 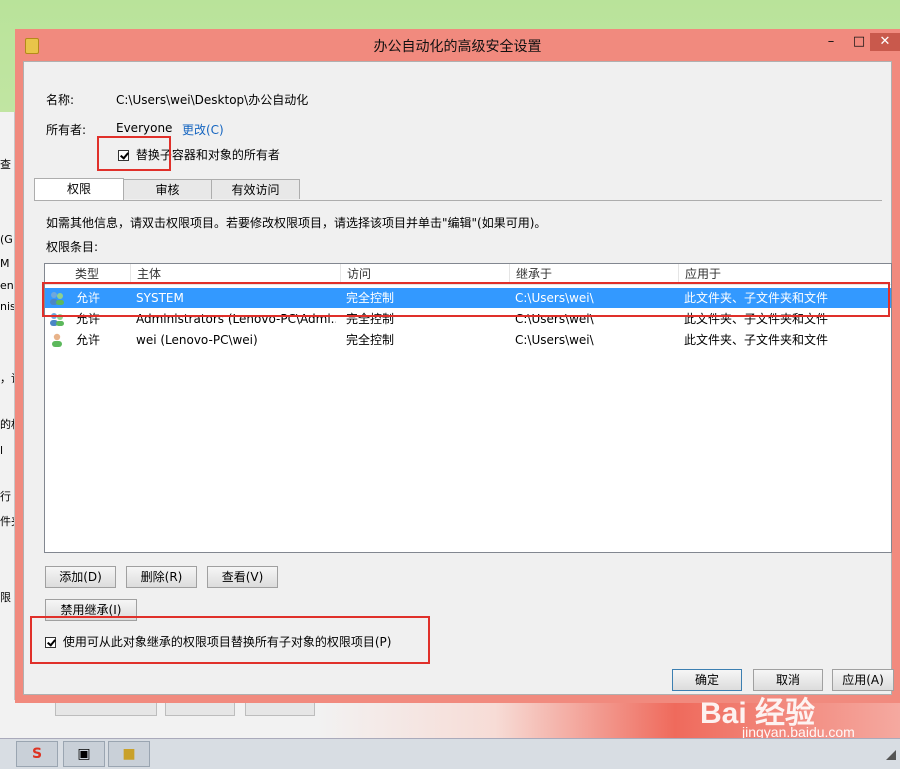 What do you see at coordinates (60, 100) in the screenshot?
I see `name-label: 名称:` at bounding box center [60, 100].